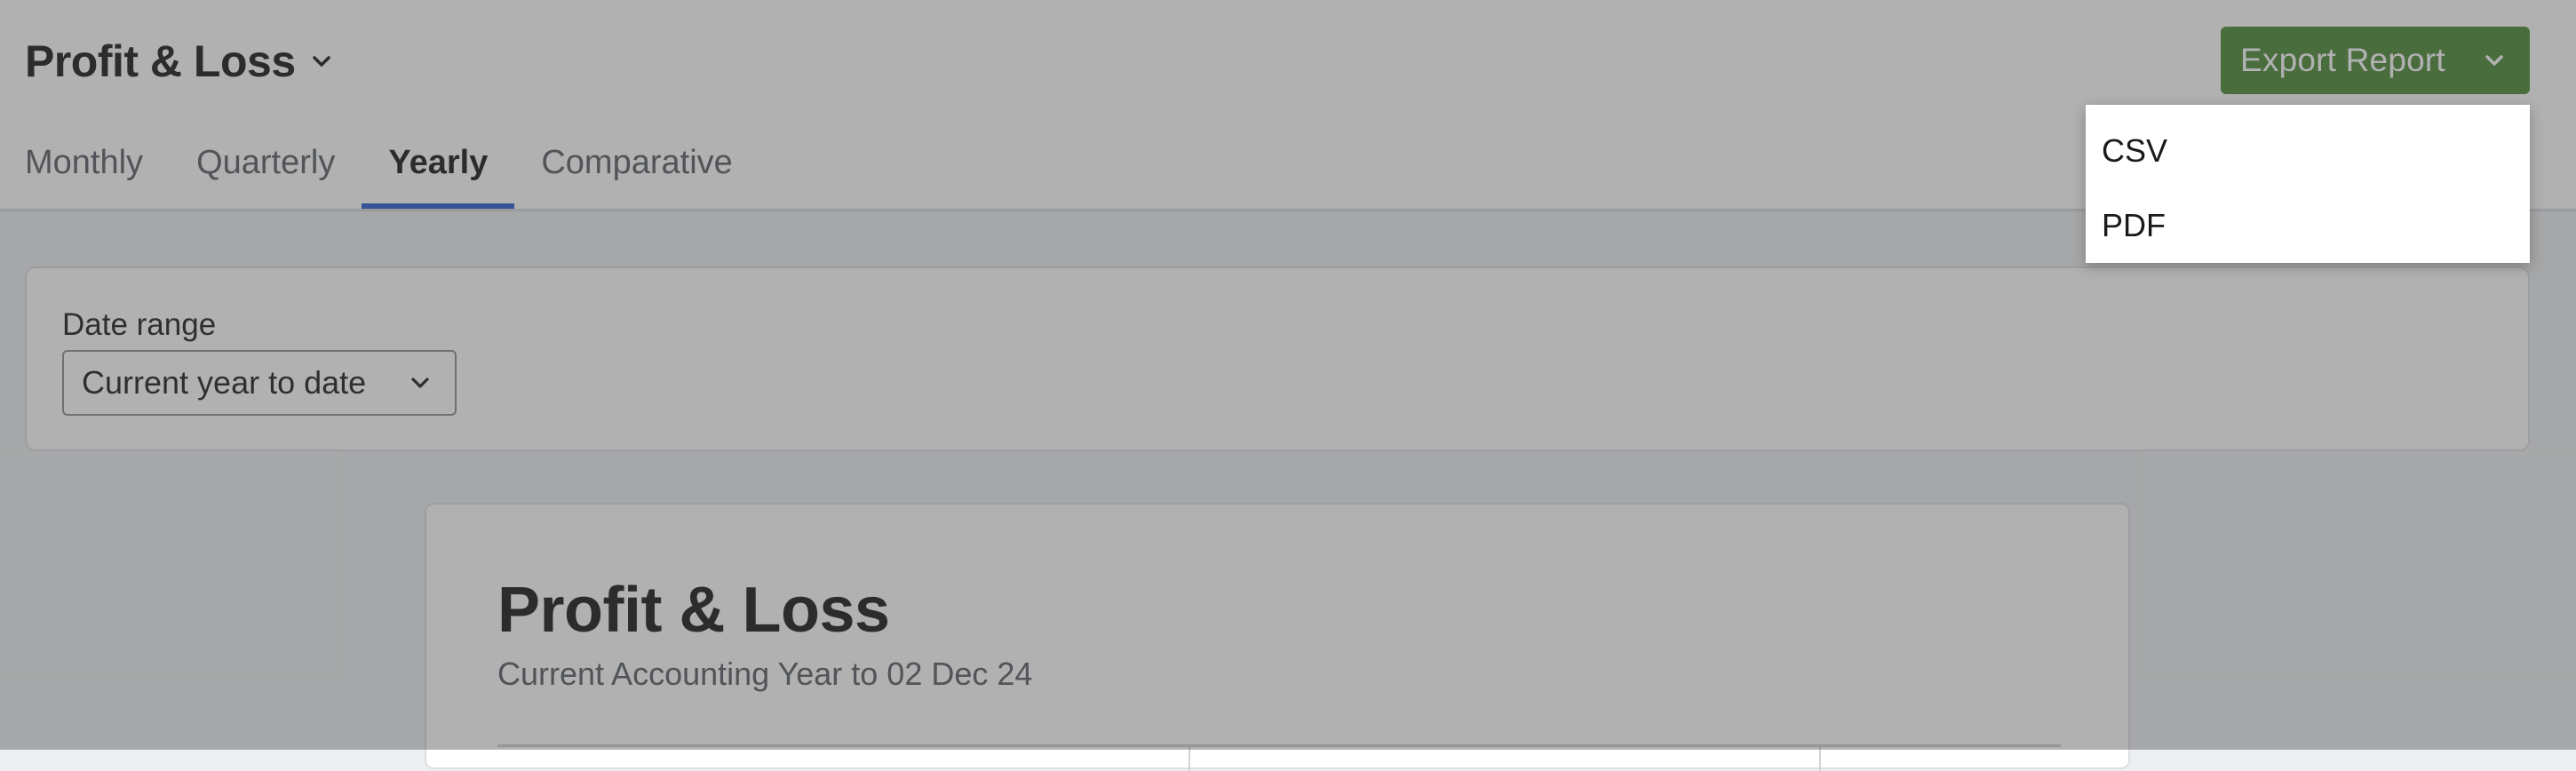  What do you see at coordinates (2308, 151) in the screenshot?
I see `export-csv-option: CSV` at bounding box center [2308, 151].